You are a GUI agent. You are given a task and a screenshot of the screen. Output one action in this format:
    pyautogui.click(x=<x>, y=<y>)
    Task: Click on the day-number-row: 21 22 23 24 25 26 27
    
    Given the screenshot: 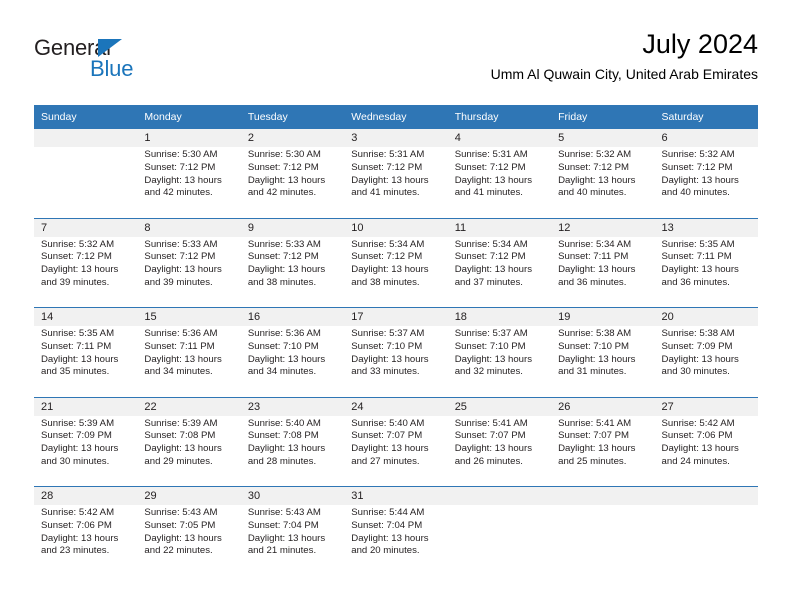 What is the action you would take?
    pyautogui.click(x=396, y=406)
    